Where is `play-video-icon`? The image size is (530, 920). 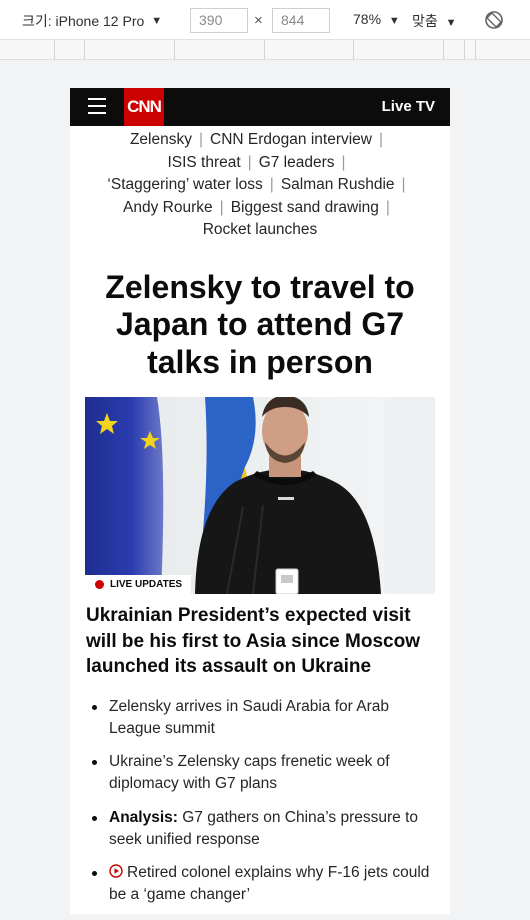 play-video-icon is located at coordinates (116, 871).